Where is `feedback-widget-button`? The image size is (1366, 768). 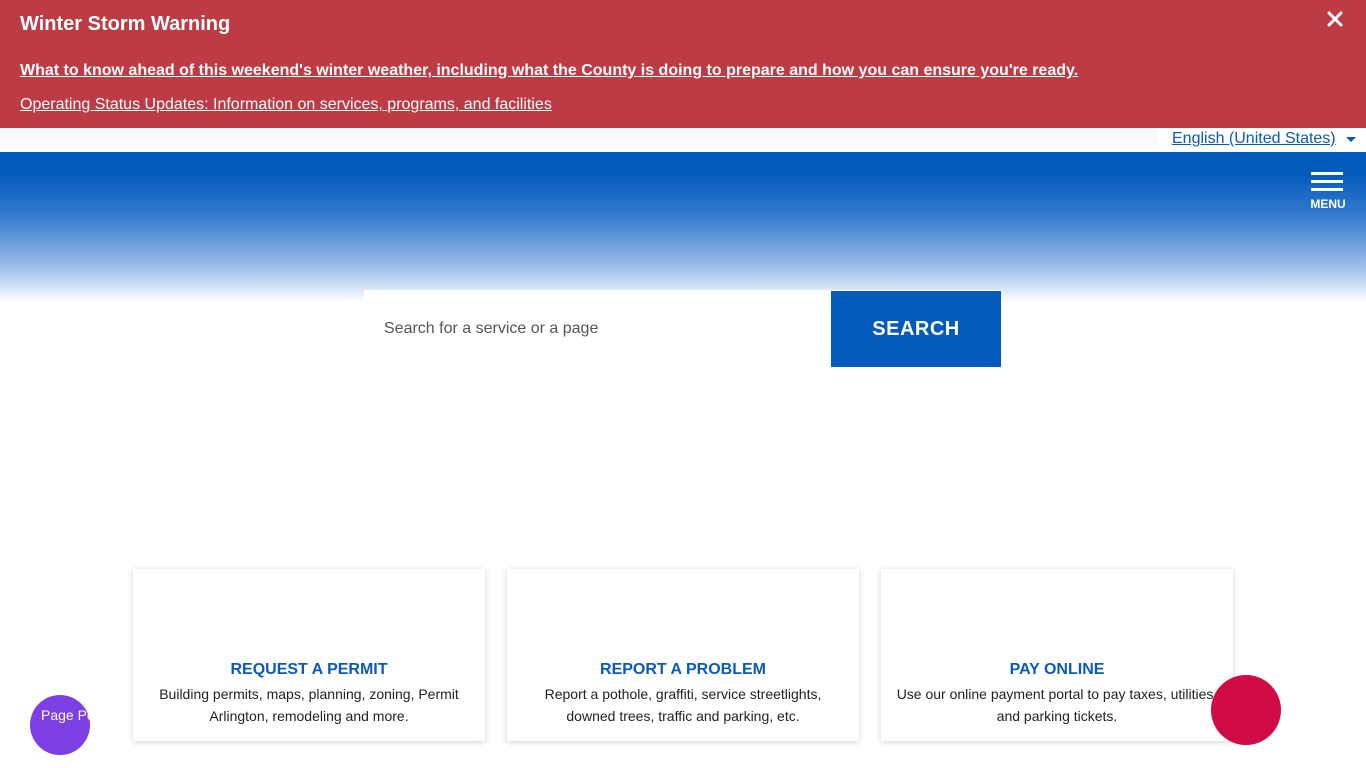
feedback-widget-button is located at coordinates (1246, 710).